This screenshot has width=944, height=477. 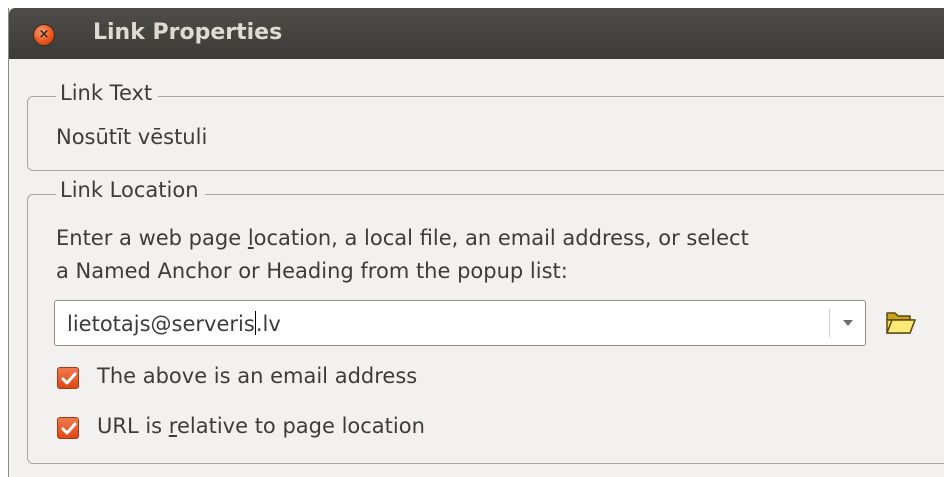 What do you see at coordinates (132, 137) in the screenshot?
I see `link-text-value: Nosūtīt vēstuli` at bounding box center [132, 137].